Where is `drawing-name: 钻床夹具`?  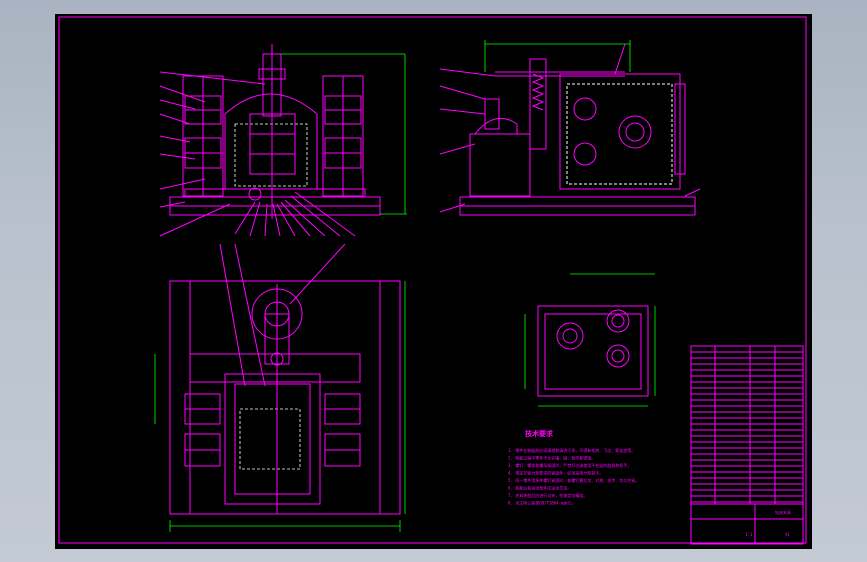
drawing-name: 钻床夹具 is located at coordinates (783, 512).